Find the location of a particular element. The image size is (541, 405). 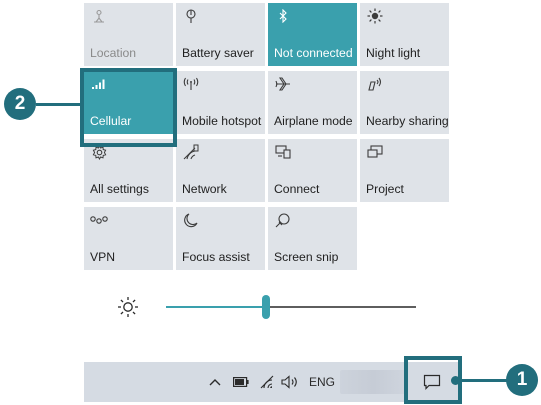

clock-blurred is located at coordinates (374, 382).